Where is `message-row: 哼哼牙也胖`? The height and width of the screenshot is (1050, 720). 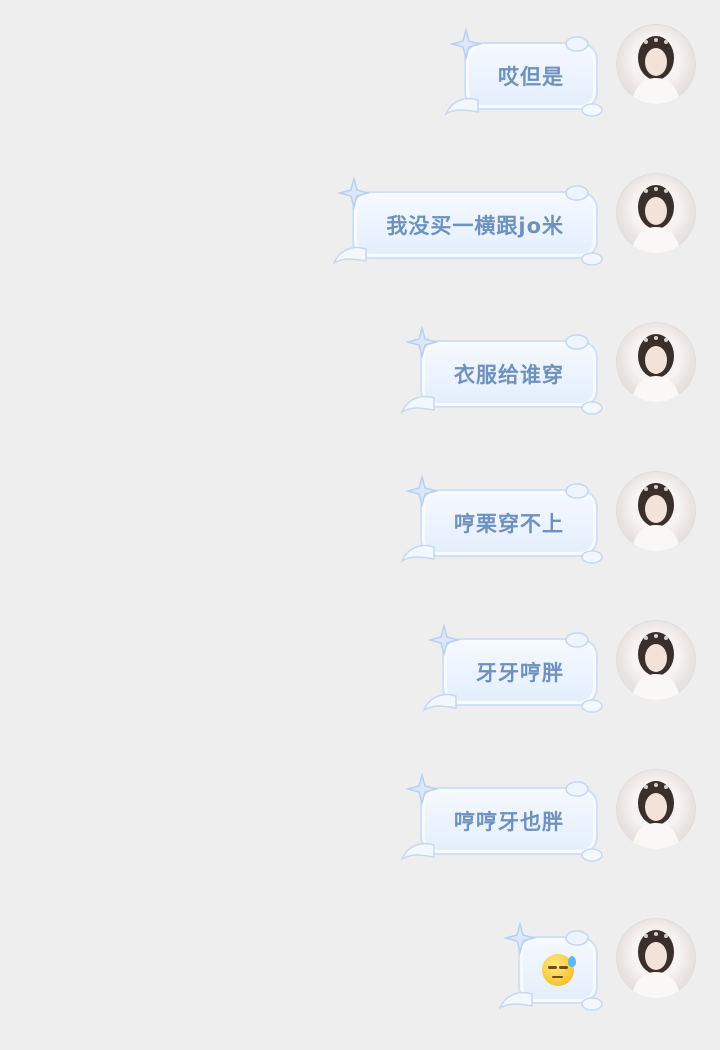 message-row: 哼哼牙也胖 is located at coordinates (360, 819).